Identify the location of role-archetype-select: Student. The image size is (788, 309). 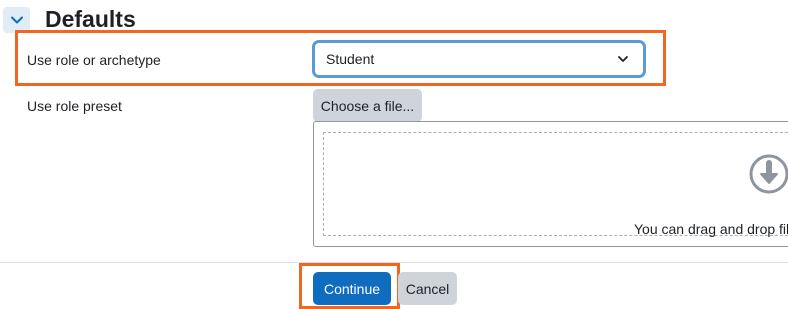
(479, 59).